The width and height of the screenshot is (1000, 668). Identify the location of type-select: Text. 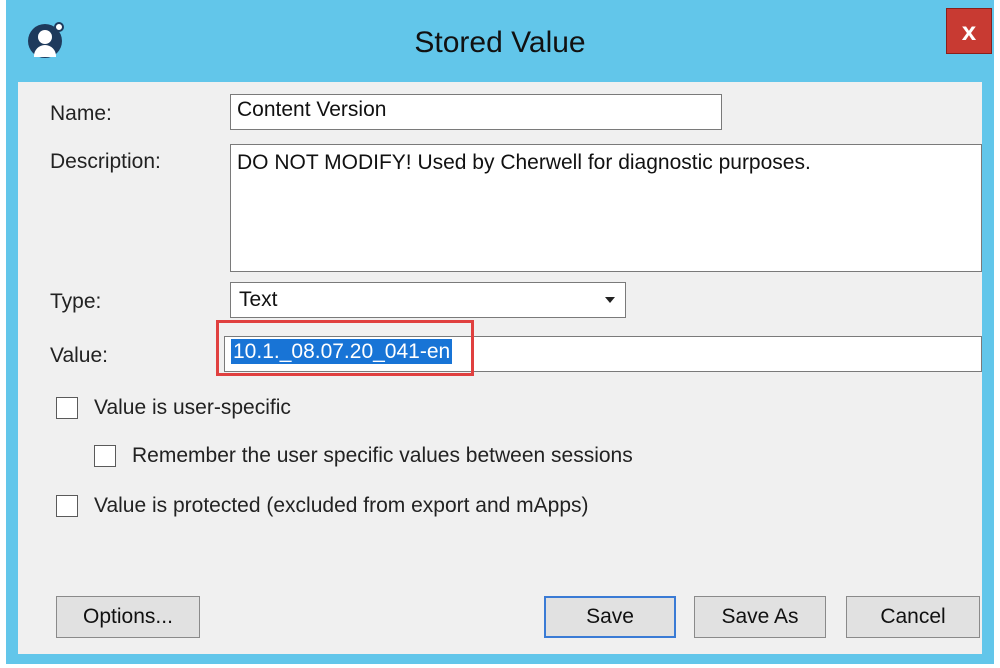
(428, 300).